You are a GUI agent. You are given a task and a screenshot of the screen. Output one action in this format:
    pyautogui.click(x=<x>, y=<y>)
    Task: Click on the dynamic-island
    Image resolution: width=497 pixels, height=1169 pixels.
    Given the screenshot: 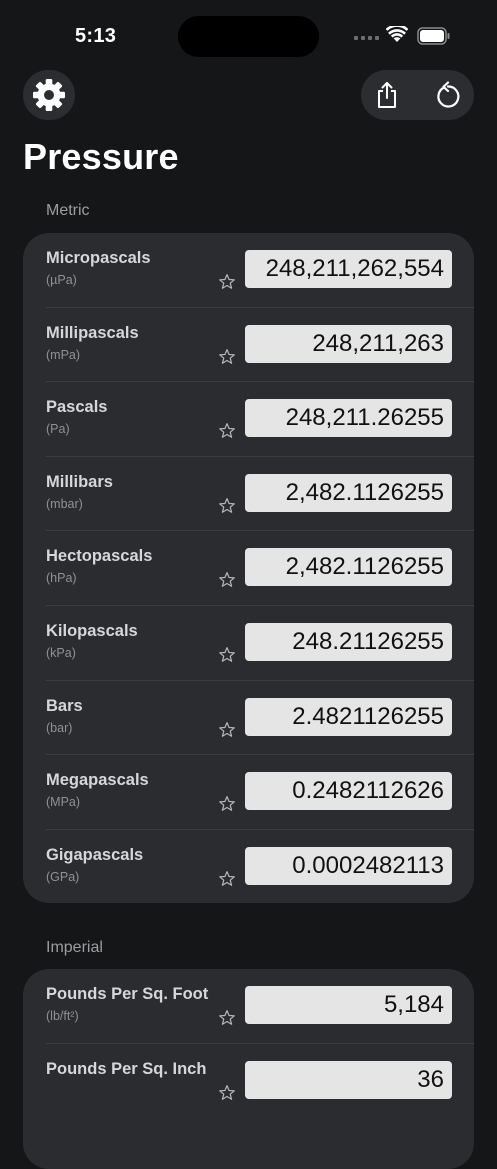 What is the action you would take?
    pyautogui.click(x=248, y=36)
    